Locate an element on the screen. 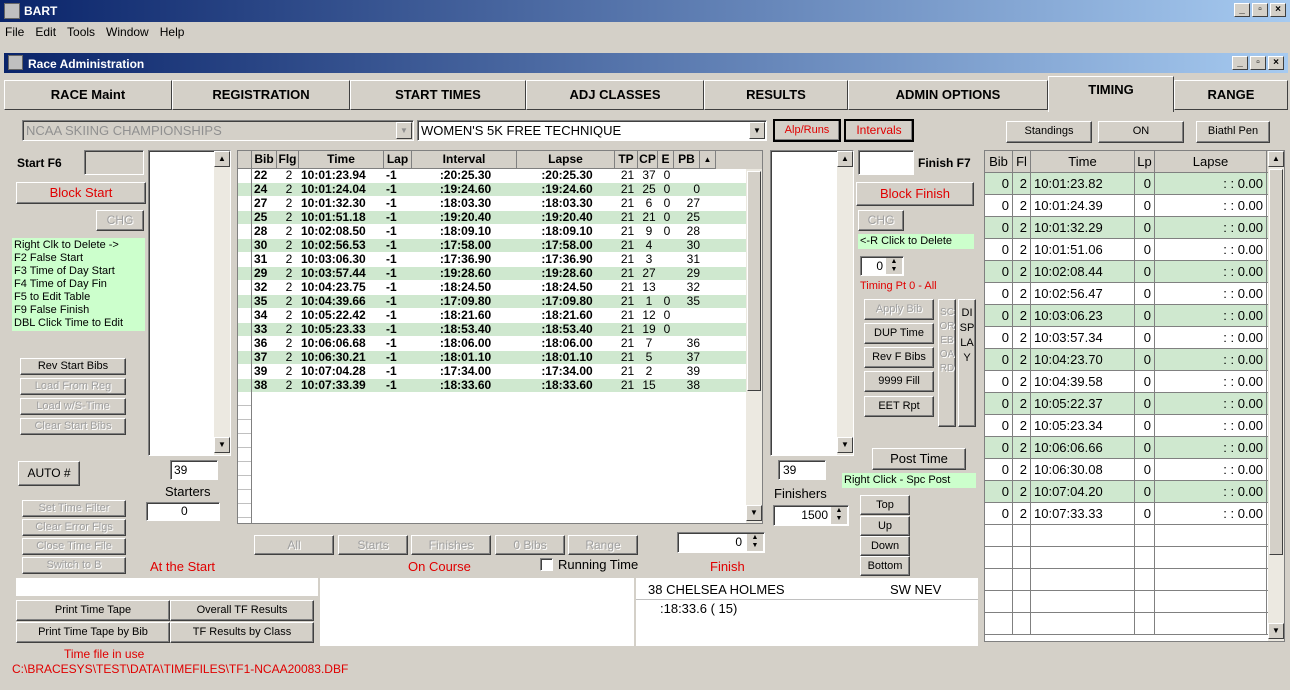  table-row: 0 2 10:06:06.66 0: : 0.00 is located at coordinates (1126, 448).